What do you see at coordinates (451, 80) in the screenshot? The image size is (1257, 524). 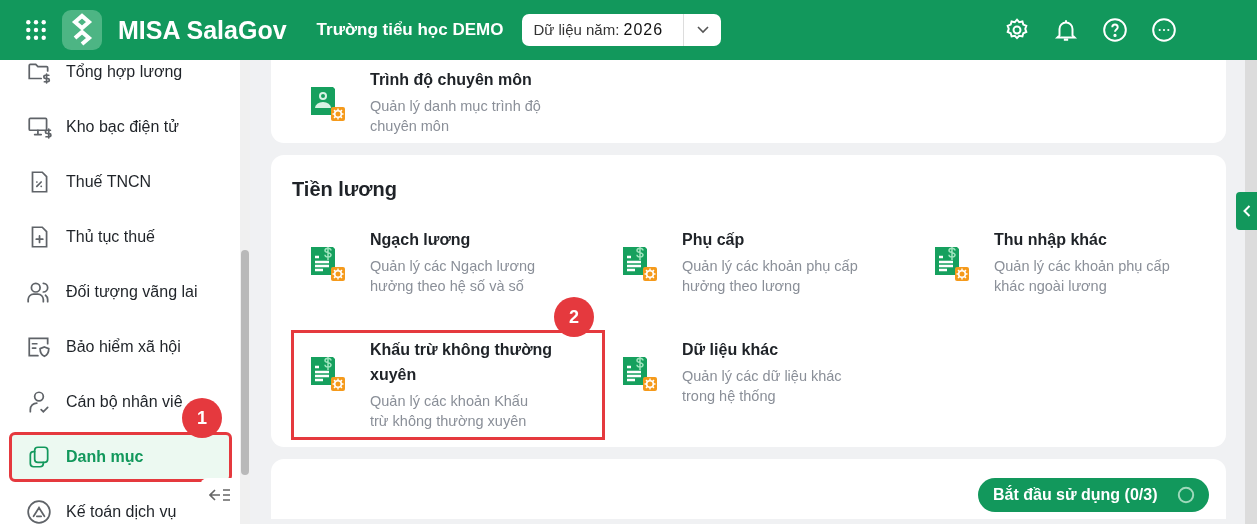 I see `tile-title: Trình độ chuyên môn` at bounding box center [451, 80].